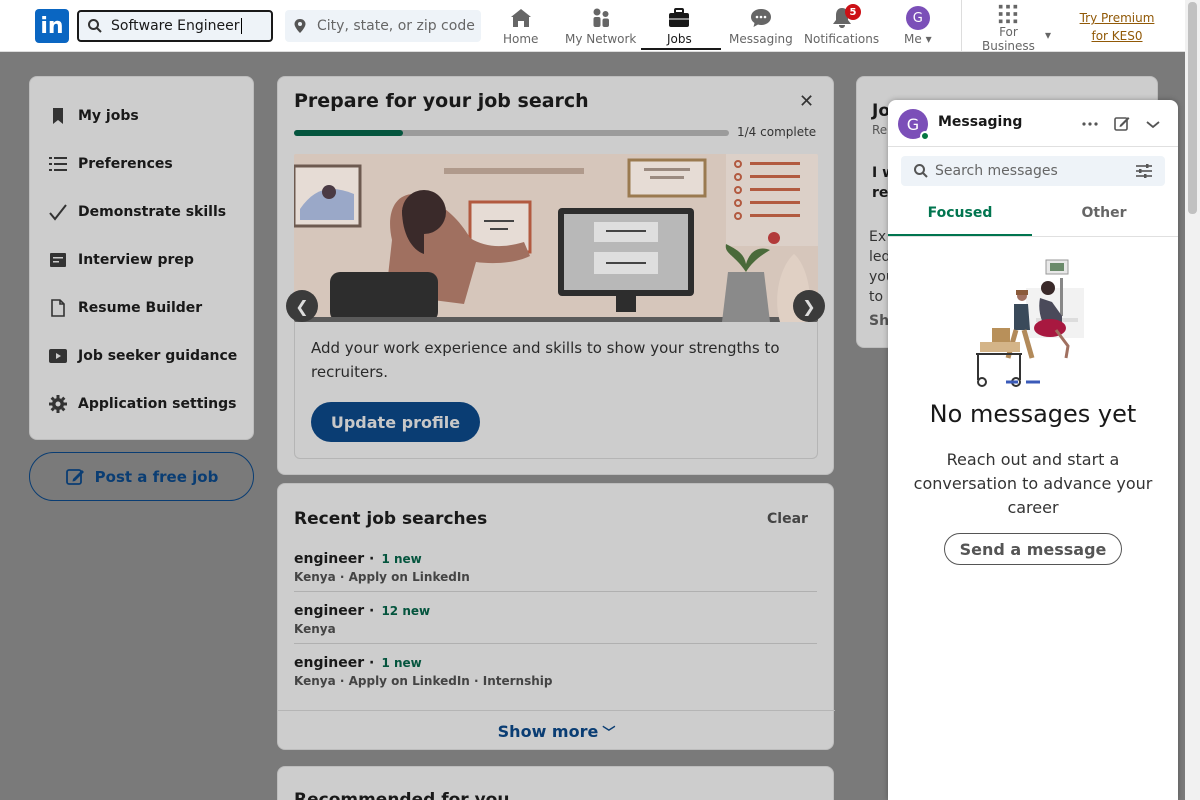  I want to click on sidebar-item-resume-builder: Resume Builder, so click(125, 308).